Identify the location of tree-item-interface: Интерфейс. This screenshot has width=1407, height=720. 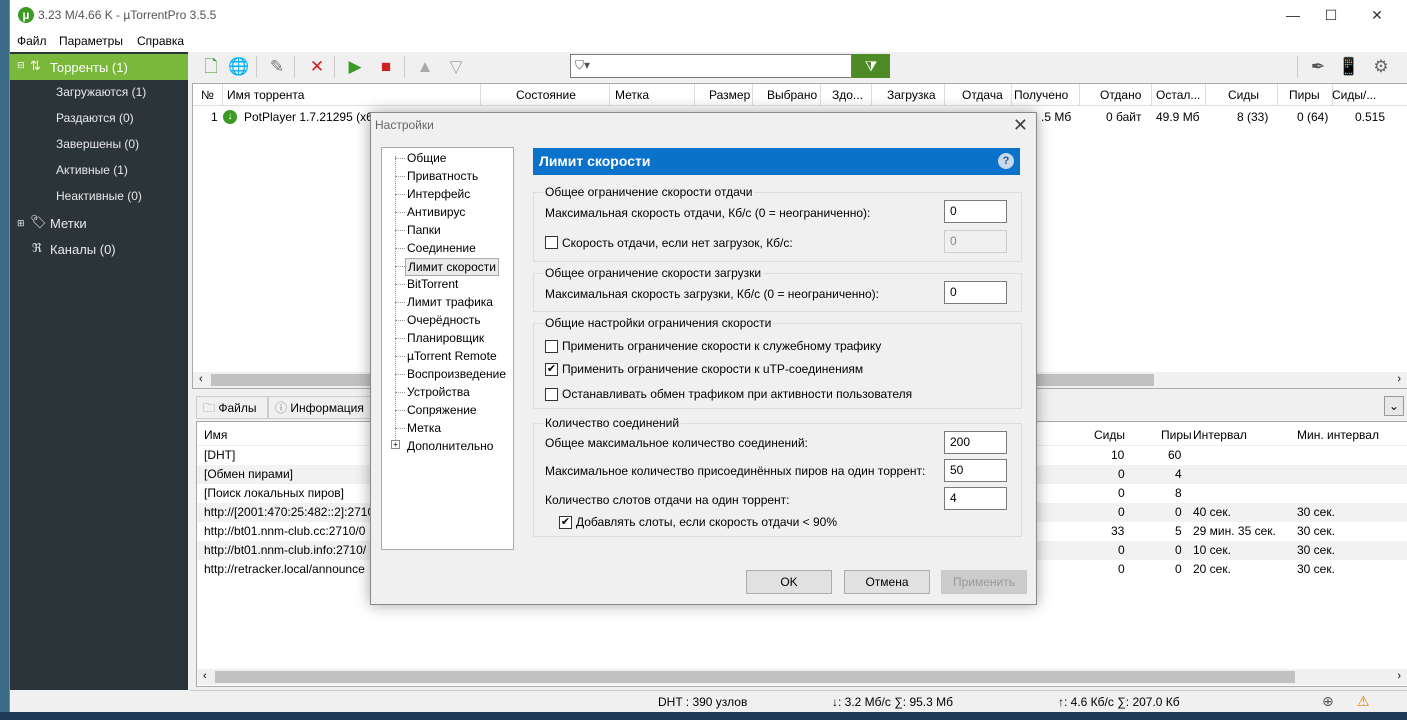
(438, 194).